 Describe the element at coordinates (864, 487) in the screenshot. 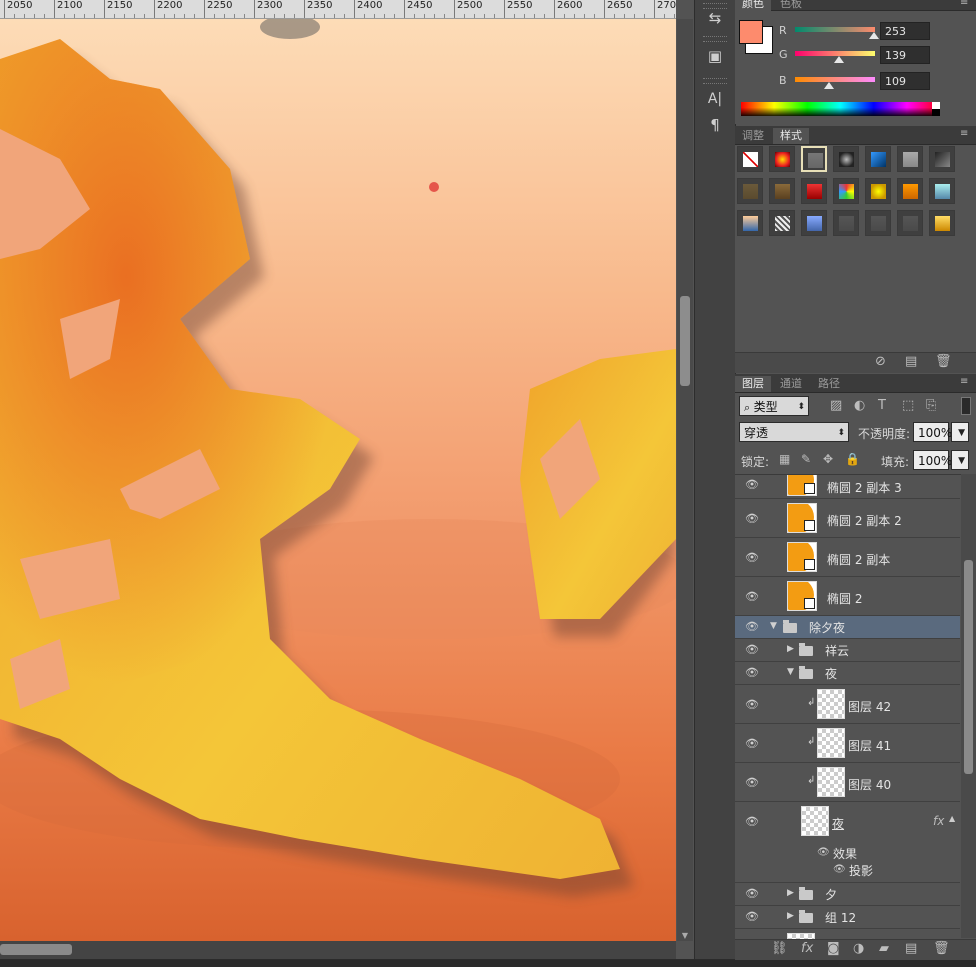

I see `layer-name: 椭圆 2 副本 3` at that location.